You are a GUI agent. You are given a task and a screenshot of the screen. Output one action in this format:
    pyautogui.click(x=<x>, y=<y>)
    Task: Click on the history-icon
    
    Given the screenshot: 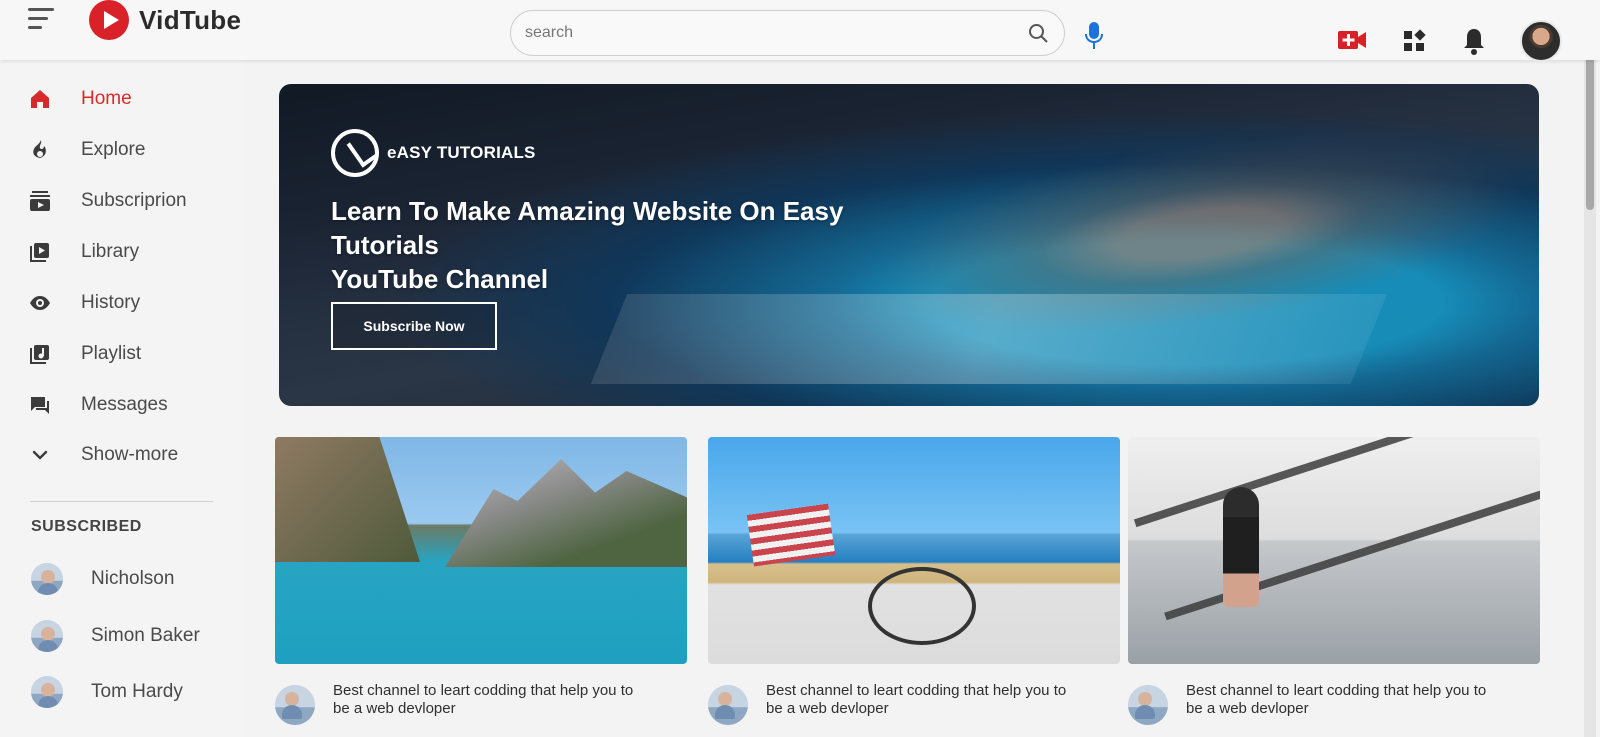 What is the action you would take?
    pyautogui.click(x=40, y=303)
    